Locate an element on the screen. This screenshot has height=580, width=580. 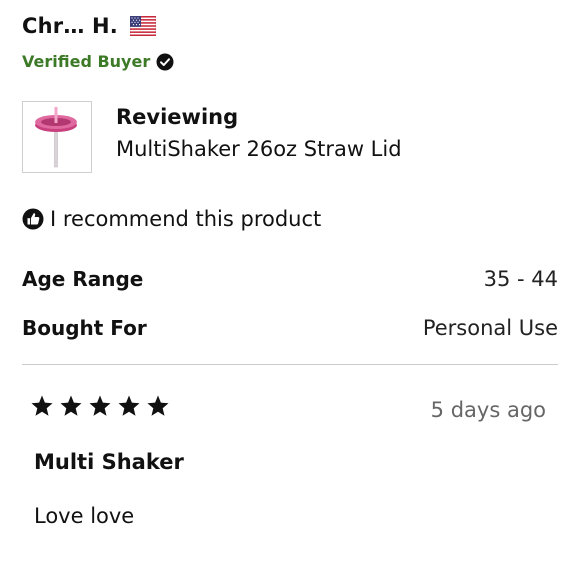
star-rating is located at coordinates (102, 406).